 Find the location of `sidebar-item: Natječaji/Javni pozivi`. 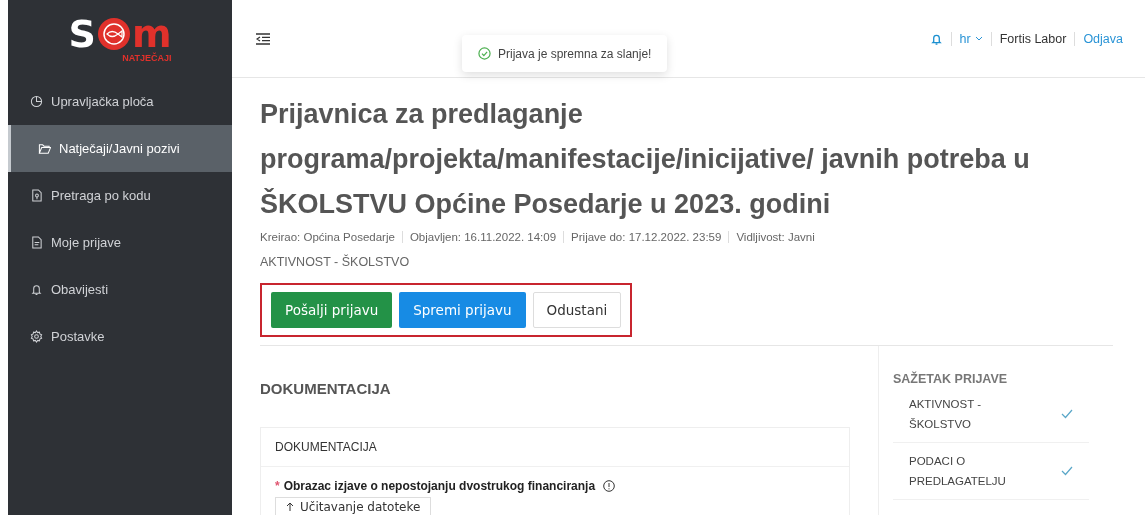

sidebar-item: Natječaji/Javni pozivi is located at coordinates (120, 148).